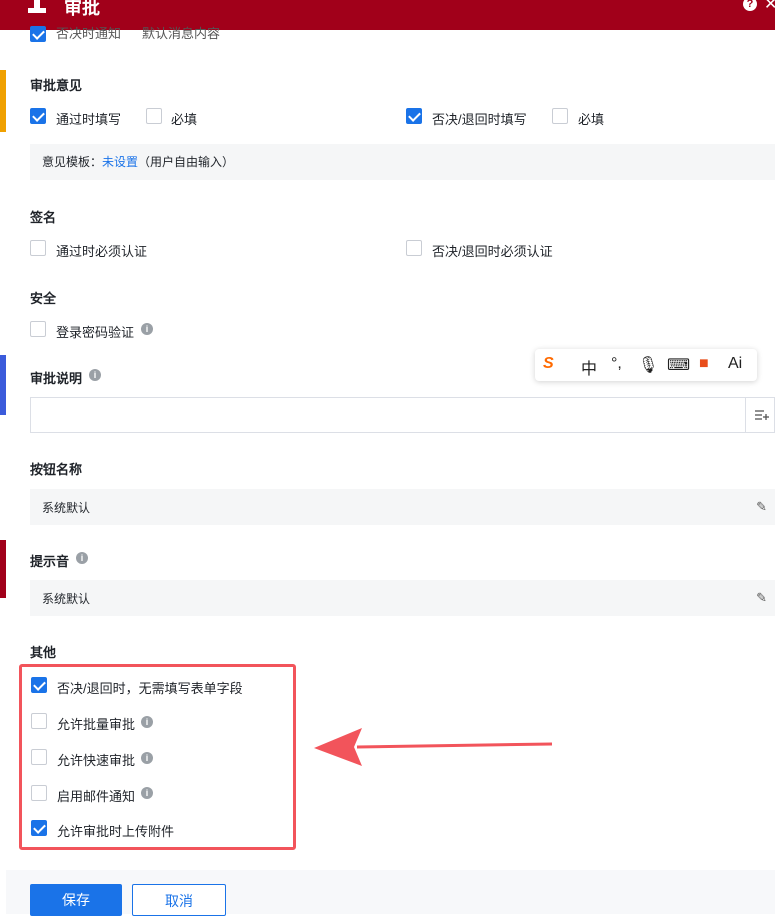 The width and height of the screenshot is (775, 917). Describe the element at coordinates (56, 469) in the screenshot. I see `section-title-button-name: 按钮名称` at that location.